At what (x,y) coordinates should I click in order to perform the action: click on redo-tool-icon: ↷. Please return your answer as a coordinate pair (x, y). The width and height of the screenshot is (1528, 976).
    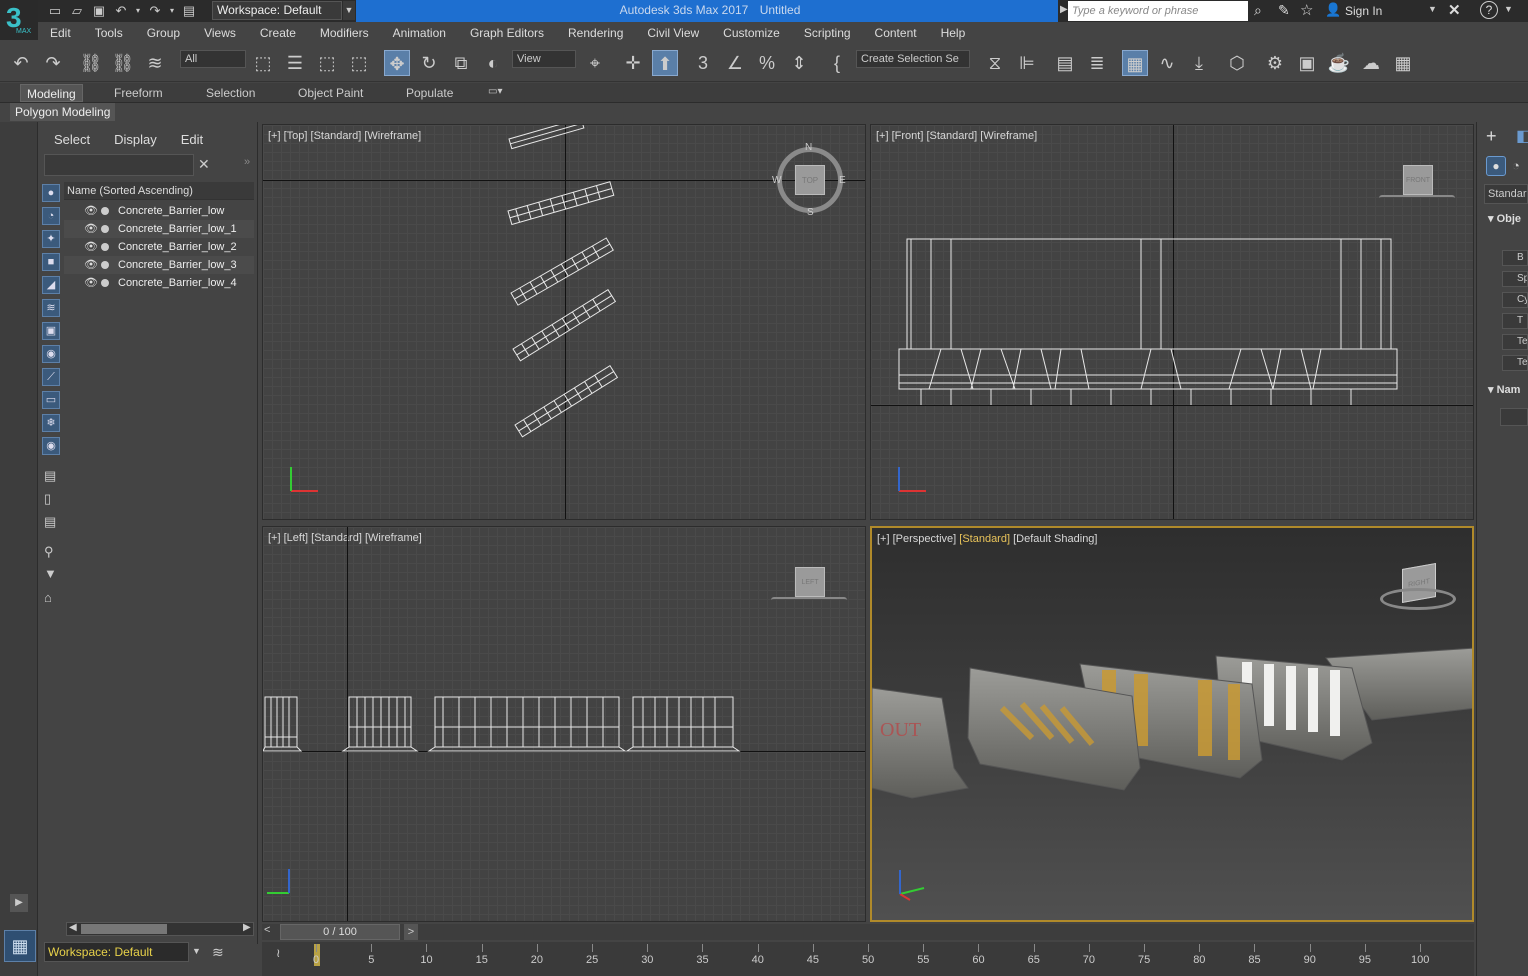
    Looking at the image, I should click on (53, 63).